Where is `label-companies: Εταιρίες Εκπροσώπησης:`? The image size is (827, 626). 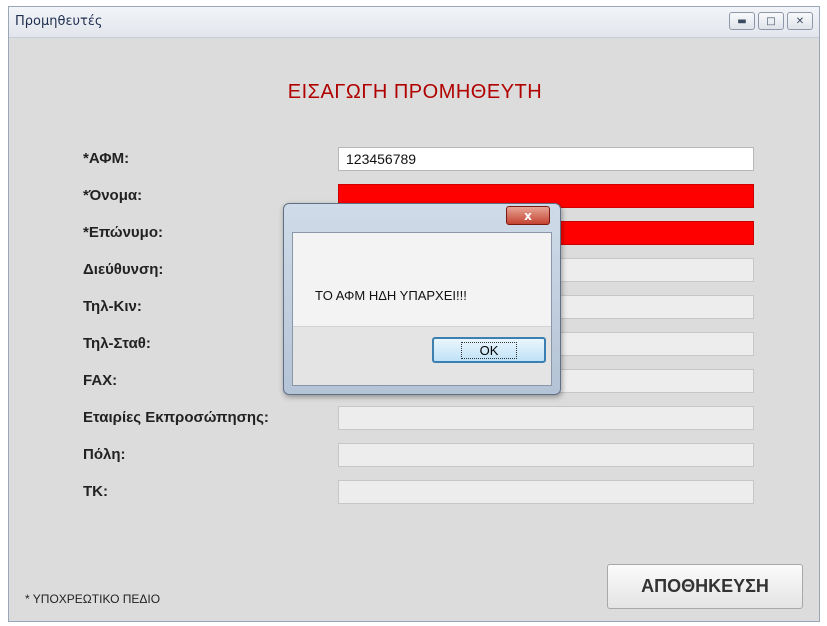
label-companies: Εταιρίες Εκπροσώπησης: is located at coordinates (176, 417).